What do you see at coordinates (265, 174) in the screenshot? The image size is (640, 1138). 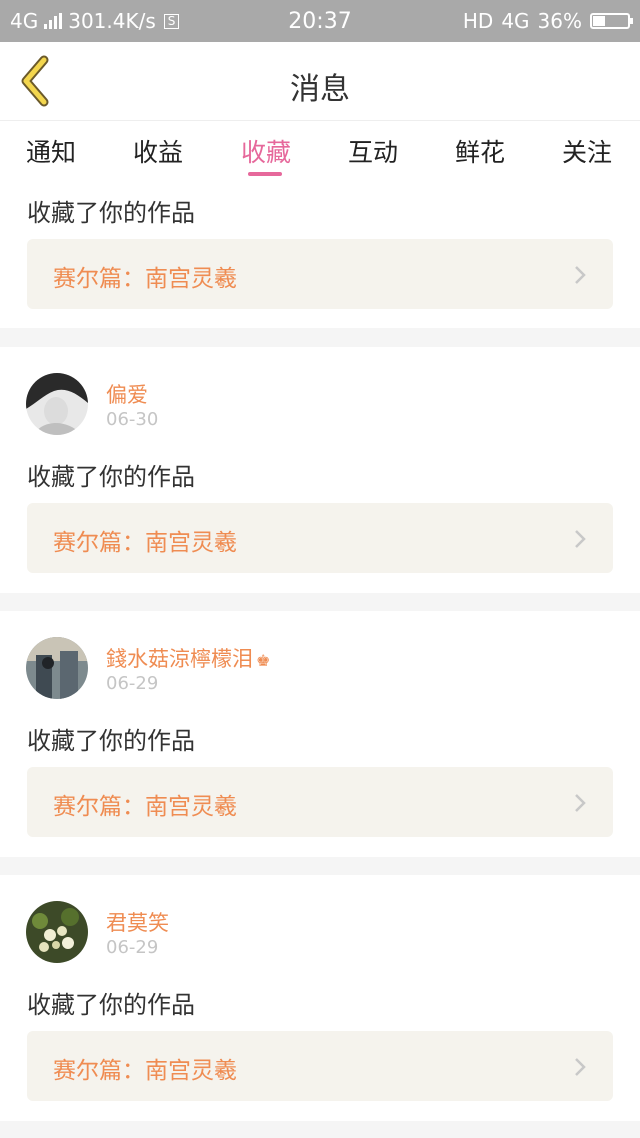 I see `active-tab-indicator` at bounding box center [265, 174].